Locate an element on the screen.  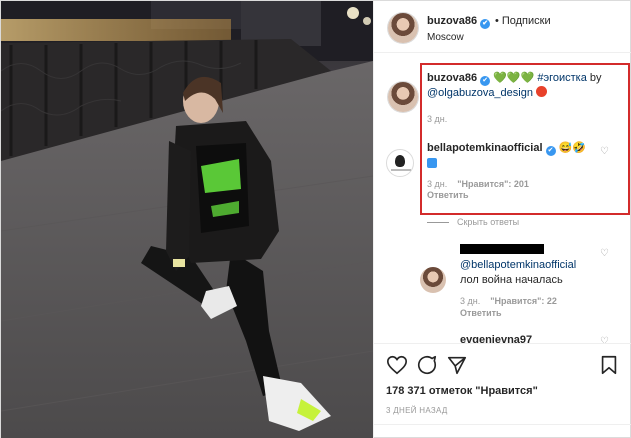
caption-by: by is located at coordinates (595, 78).